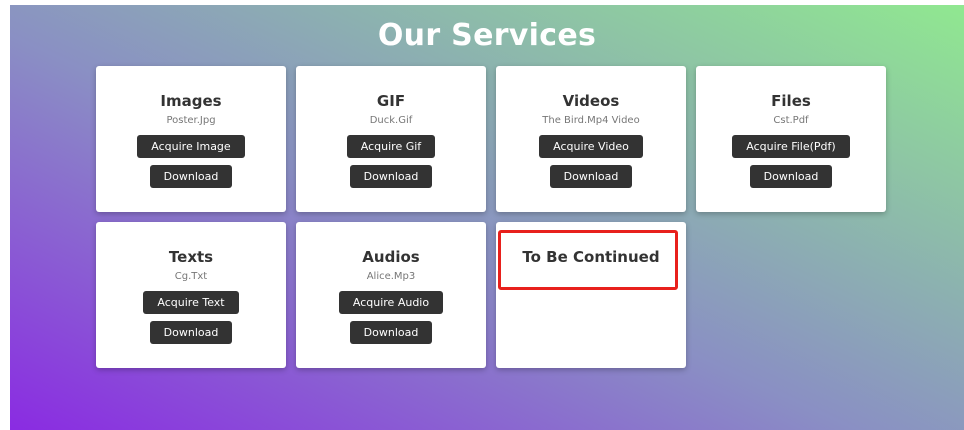 Image resolution: width=964 pixels, height=430 pixels. I want to click on acquire-image-button: Acquire Image, so click(191, 146).